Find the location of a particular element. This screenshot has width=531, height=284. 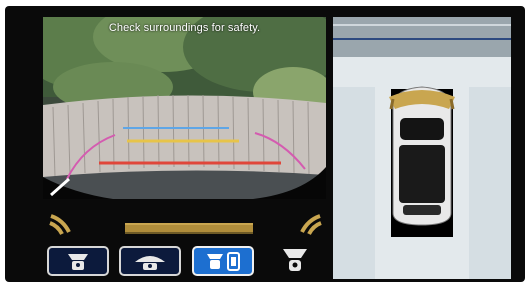

rear-camera-normal-view-icon is located at coordinates (78, 262).